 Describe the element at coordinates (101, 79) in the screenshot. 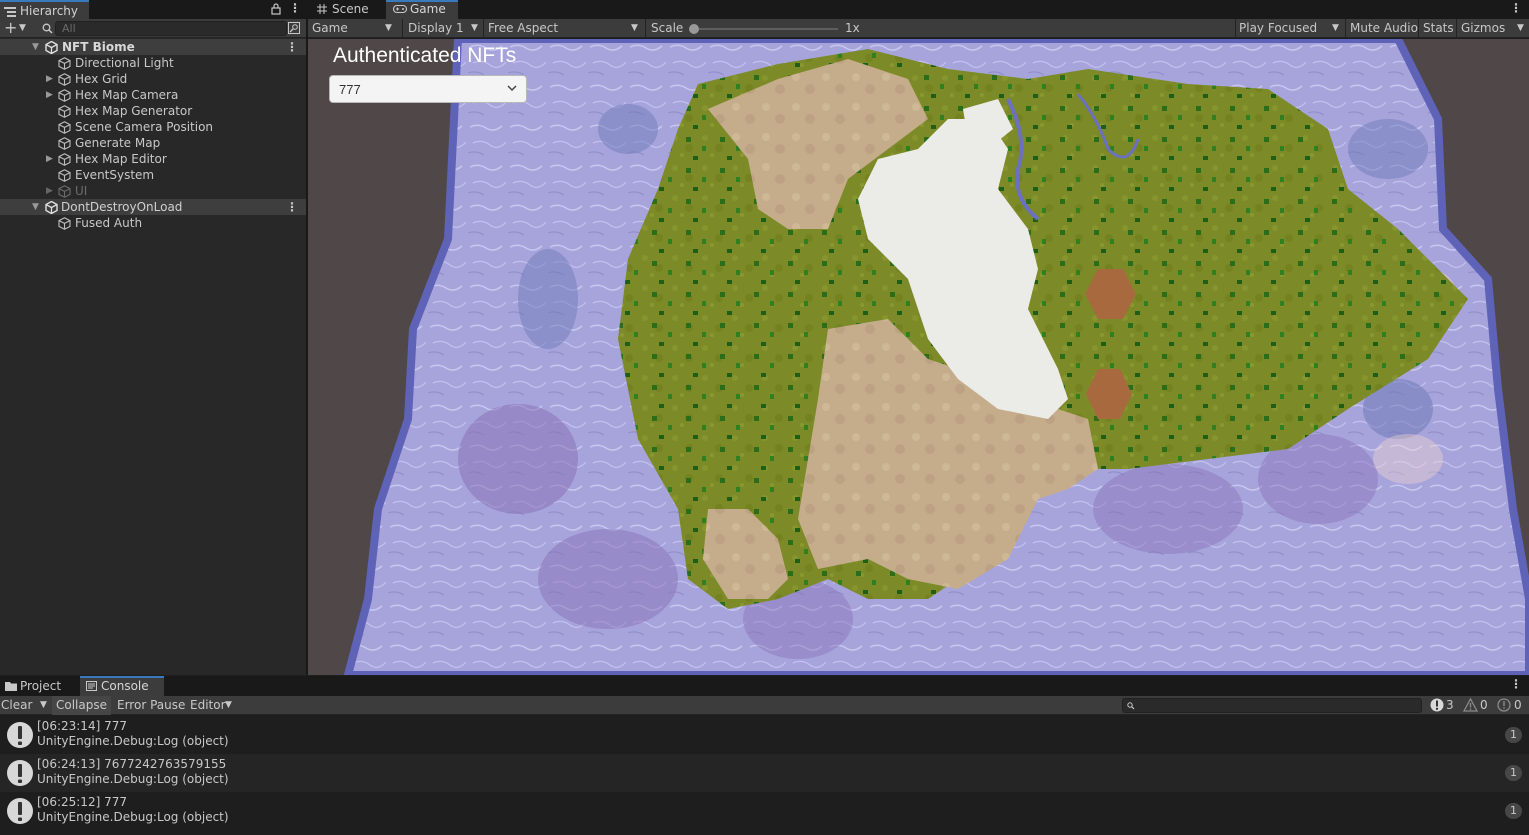

I see `hierarchy-item-label: Hex Grid` at that location.